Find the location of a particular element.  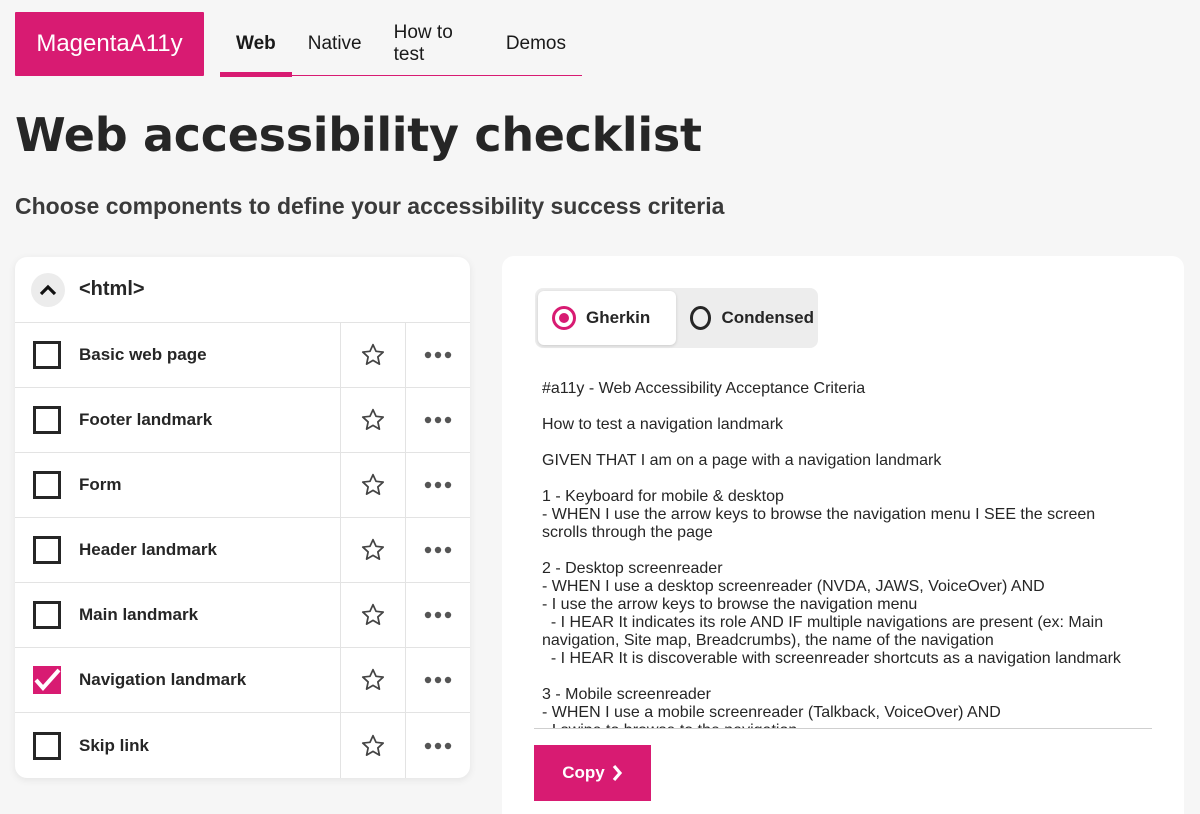

checklist-item: Main landmark is located at coordinates (177, 615).